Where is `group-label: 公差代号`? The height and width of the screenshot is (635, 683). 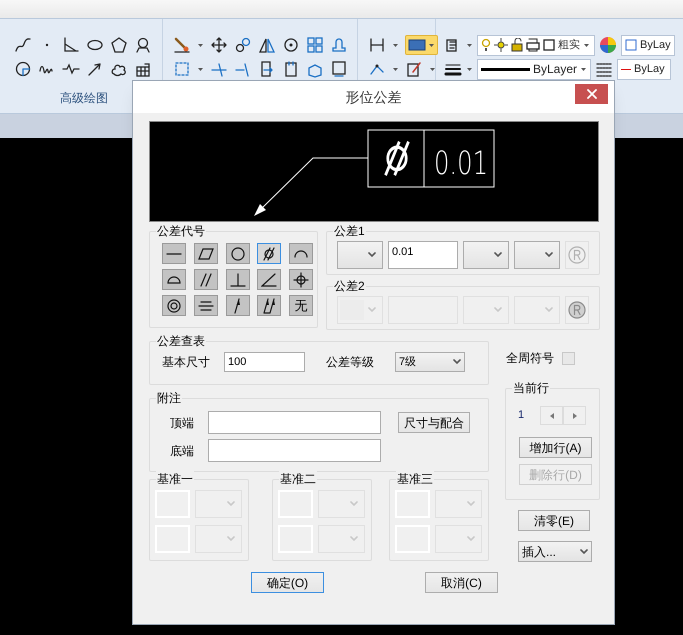 group-label: 公差代号 is located at coordinates (181, 231).